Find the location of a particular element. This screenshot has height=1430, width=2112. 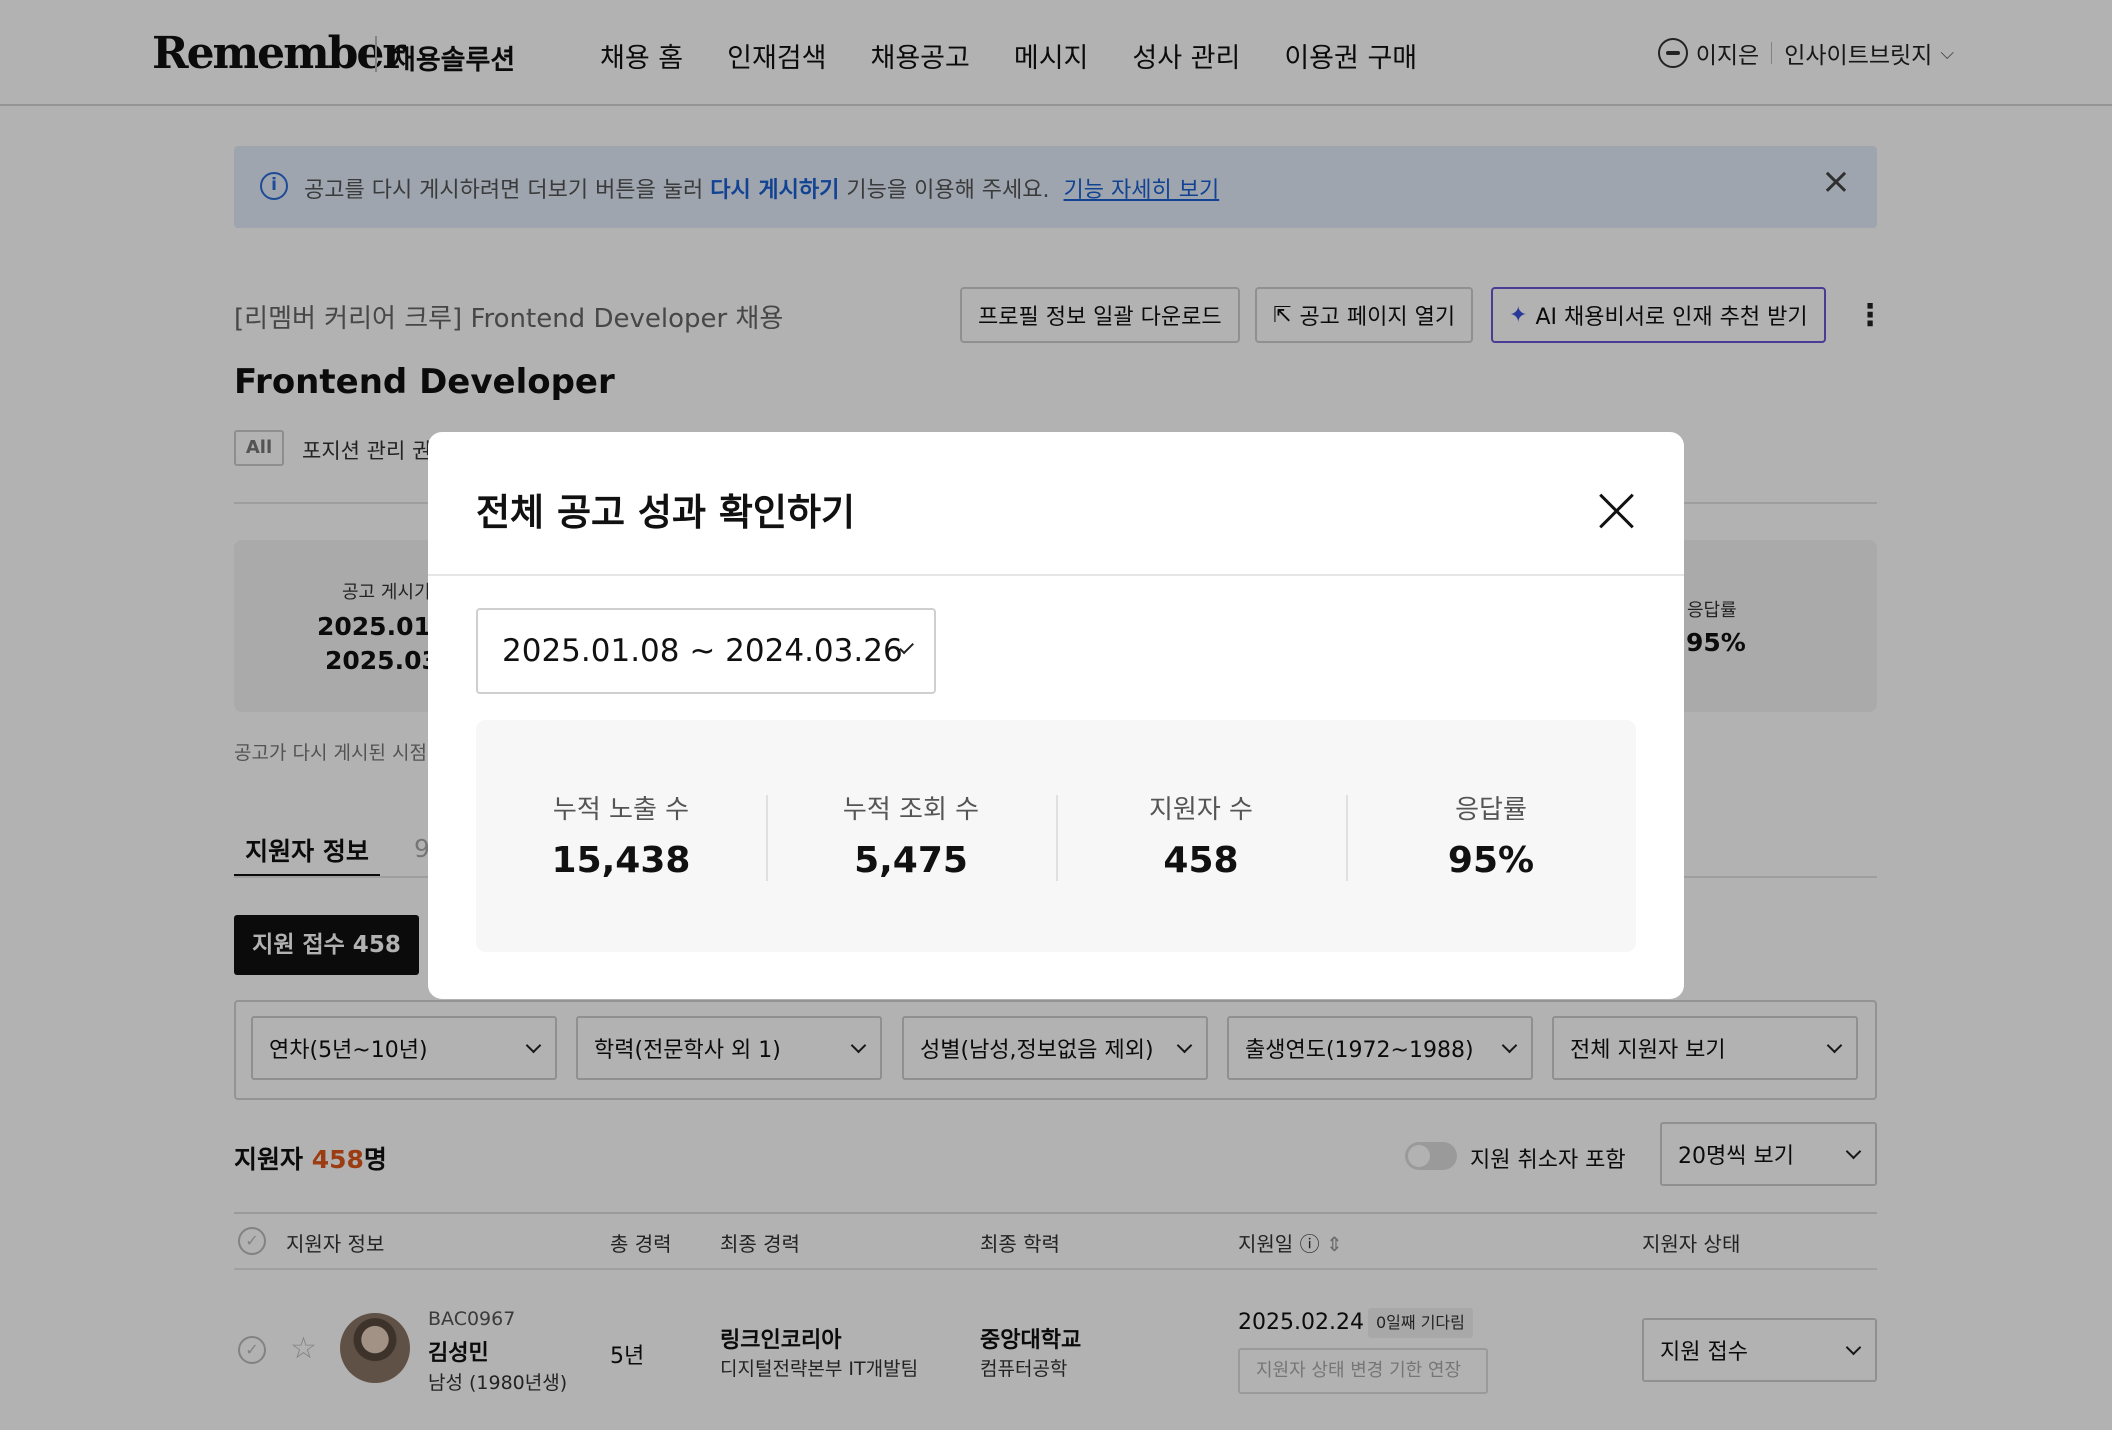

stat-impressions: 누적 노출 수 15,438 is located at coordinates (621, 838).